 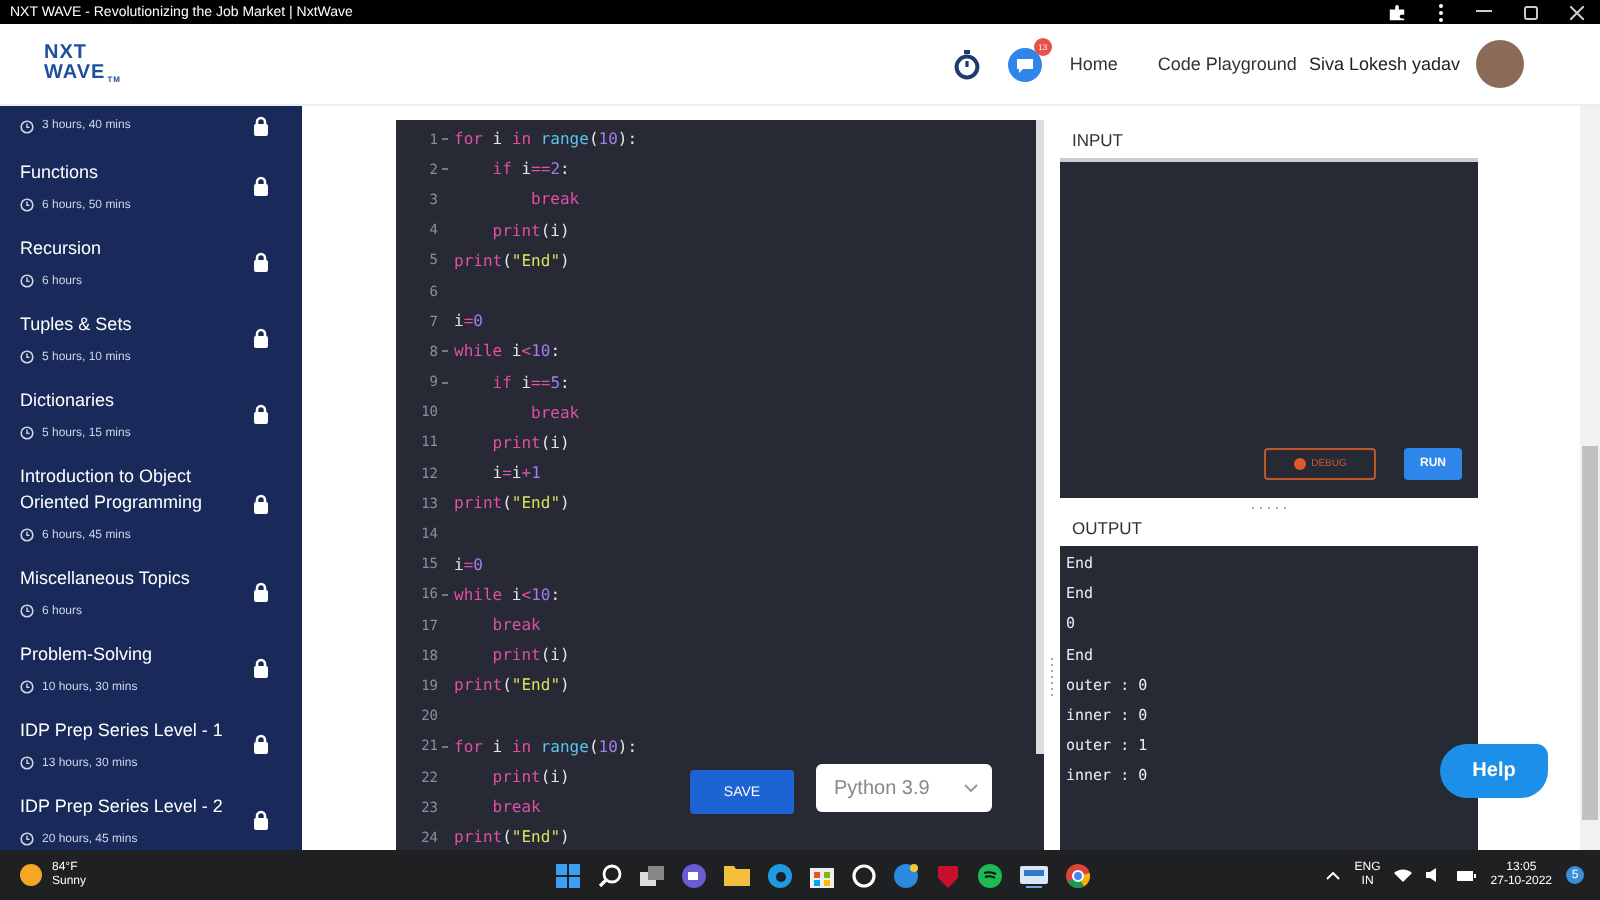 I want to click on battery-icon, so click(x=1466, y=875).